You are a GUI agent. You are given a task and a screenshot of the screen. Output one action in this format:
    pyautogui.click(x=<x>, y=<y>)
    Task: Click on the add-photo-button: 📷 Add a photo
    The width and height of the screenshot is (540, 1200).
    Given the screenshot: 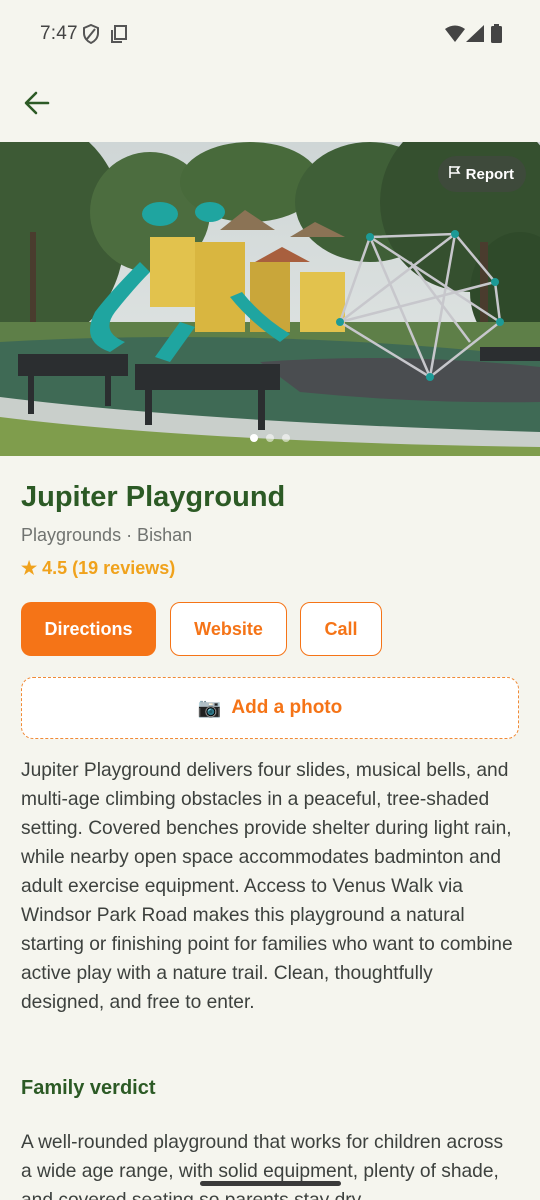 What is the action you would take?
    pyautogui.click(x=270, y=708)
    